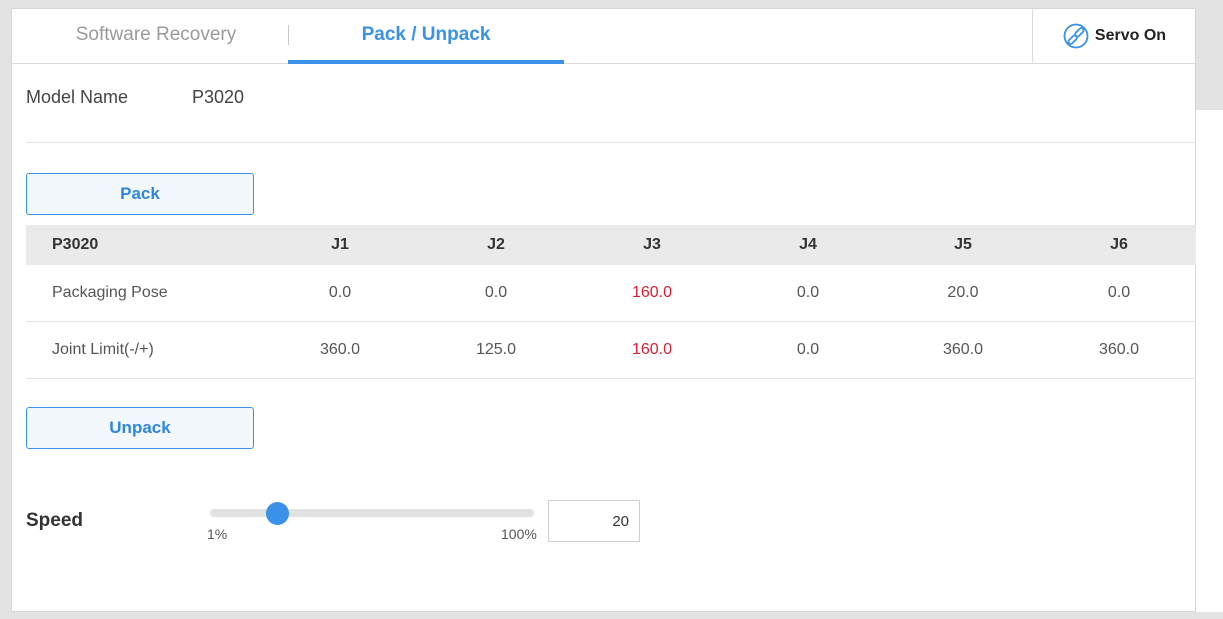 This screenshot has height=619, width=1223. What do you see at coordinates (103, 349) in the screenshot?
I see `row-label: Joint Limit(-/+)` at bounding box center [103, 349].